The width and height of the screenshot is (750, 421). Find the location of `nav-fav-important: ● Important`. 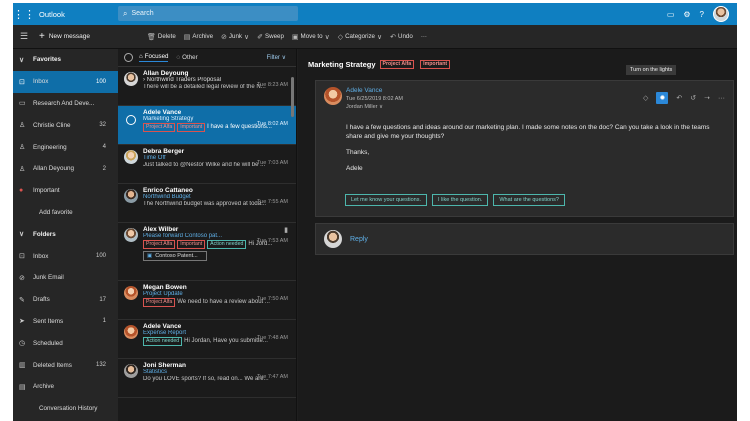

nav-fav-important: ● Important is located at coordinates (65, 191).